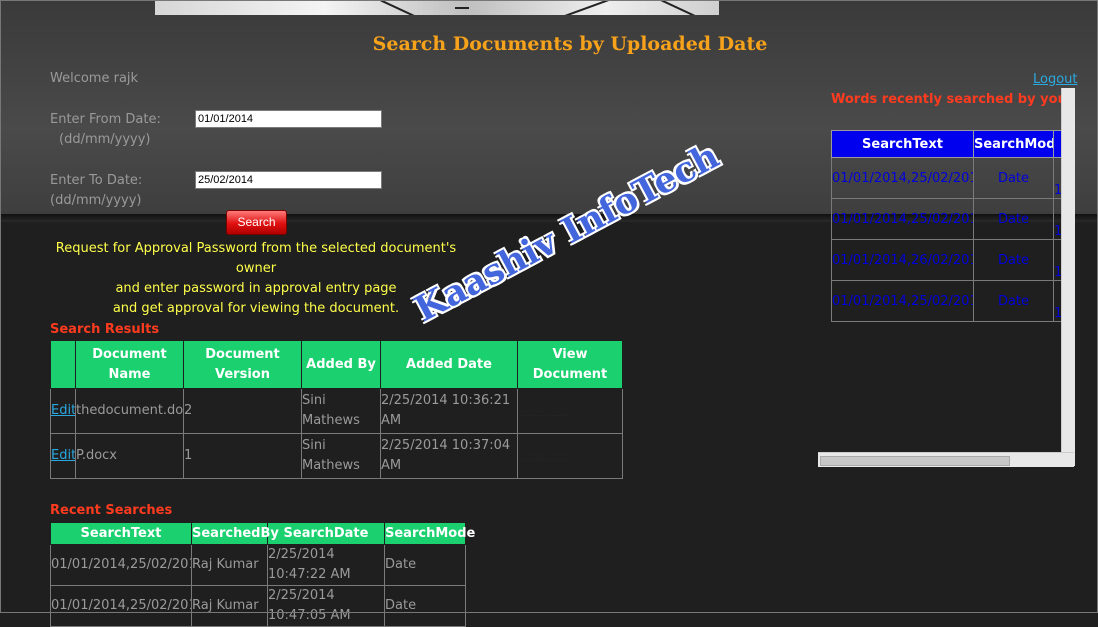 This screenshot has width=1098, height=627. Describe the element at coordinates (129, 411) in the screenshot. I see `document-name-cell: thedocument.doc` at that location.